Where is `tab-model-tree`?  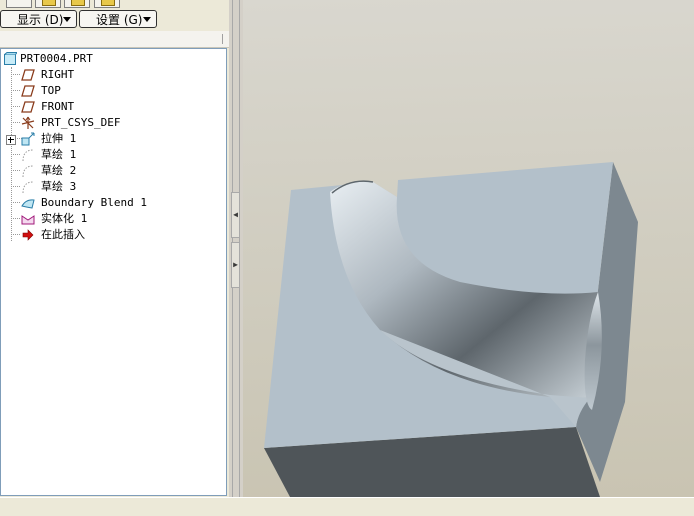
tab-model-tree is located at coordinates (19, 4).